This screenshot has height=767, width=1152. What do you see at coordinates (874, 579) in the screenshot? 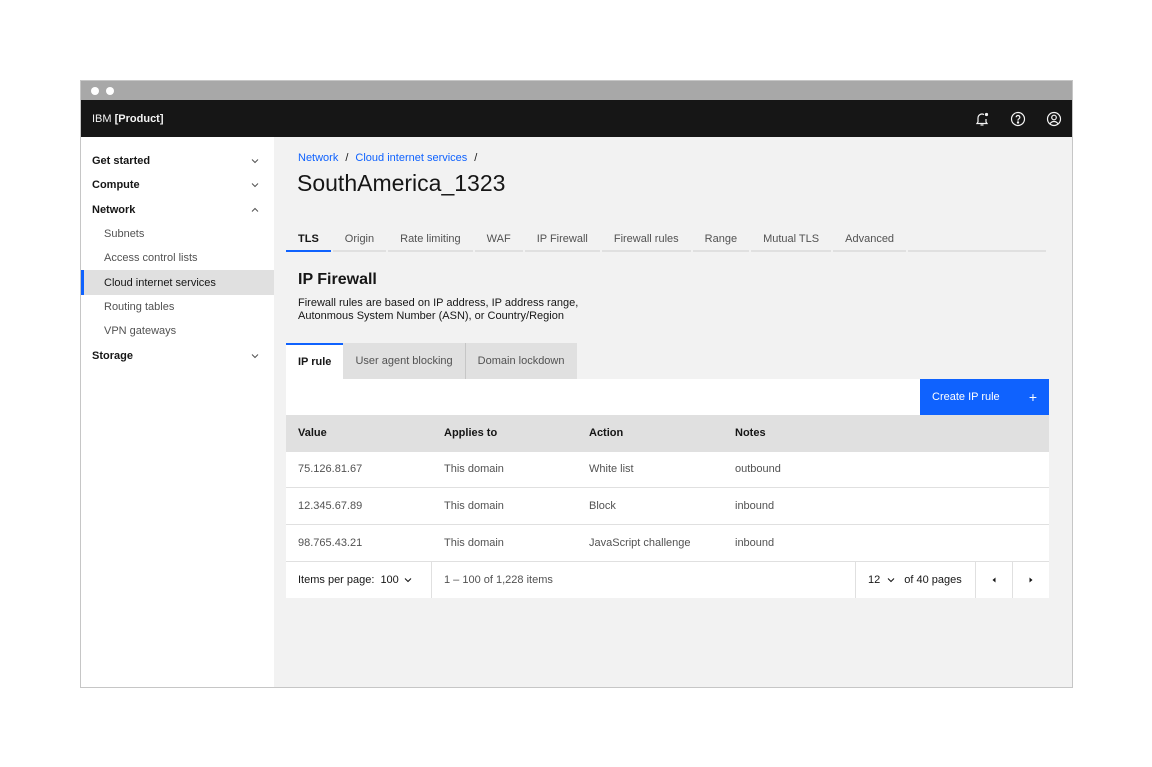
I see `current-page: 12` at bounding box center [874, 579].